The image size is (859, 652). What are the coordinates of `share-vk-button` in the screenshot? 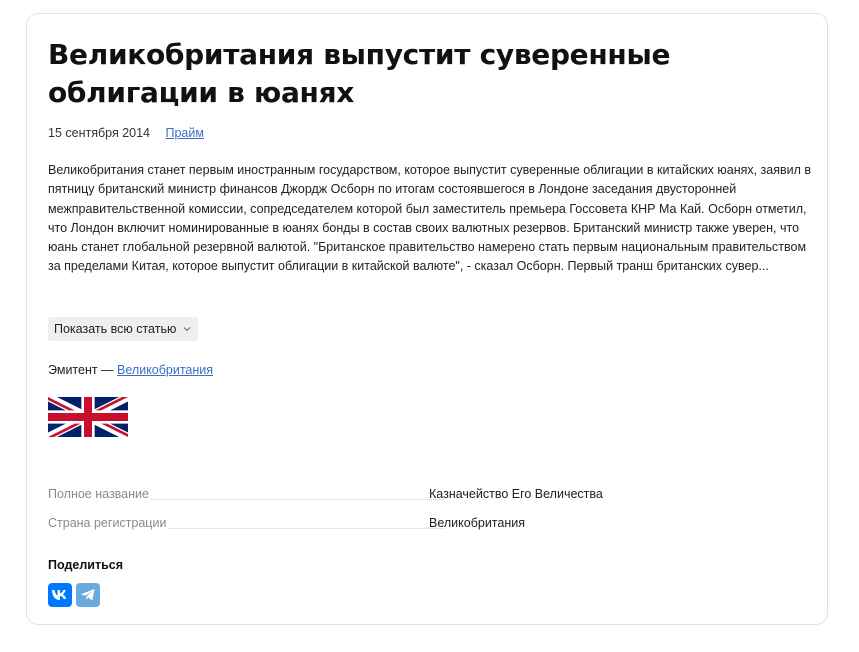 It's located at (60, 595).